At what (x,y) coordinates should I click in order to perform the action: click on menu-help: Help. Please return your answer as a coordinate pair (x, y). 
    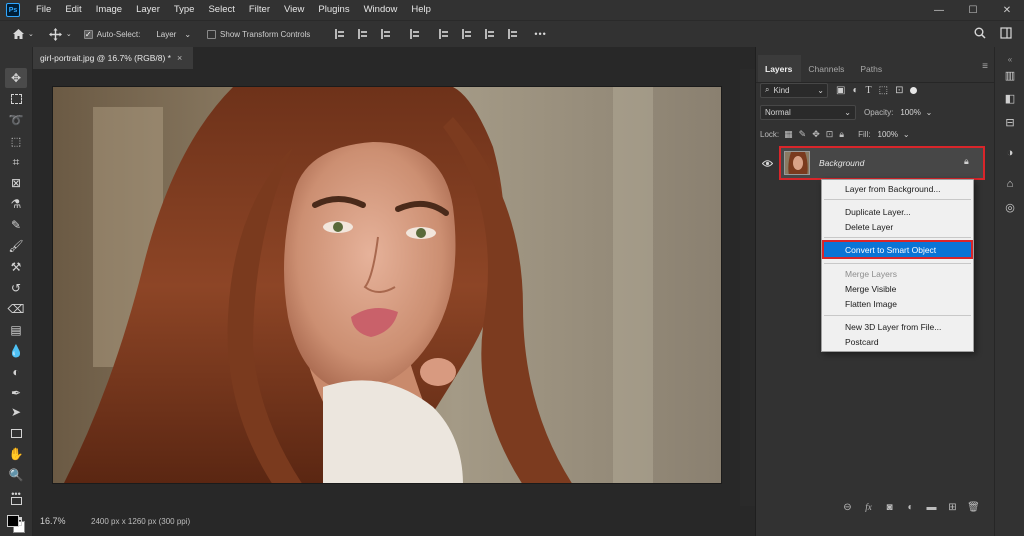
    Looking at the image, I should click on (421, 10).